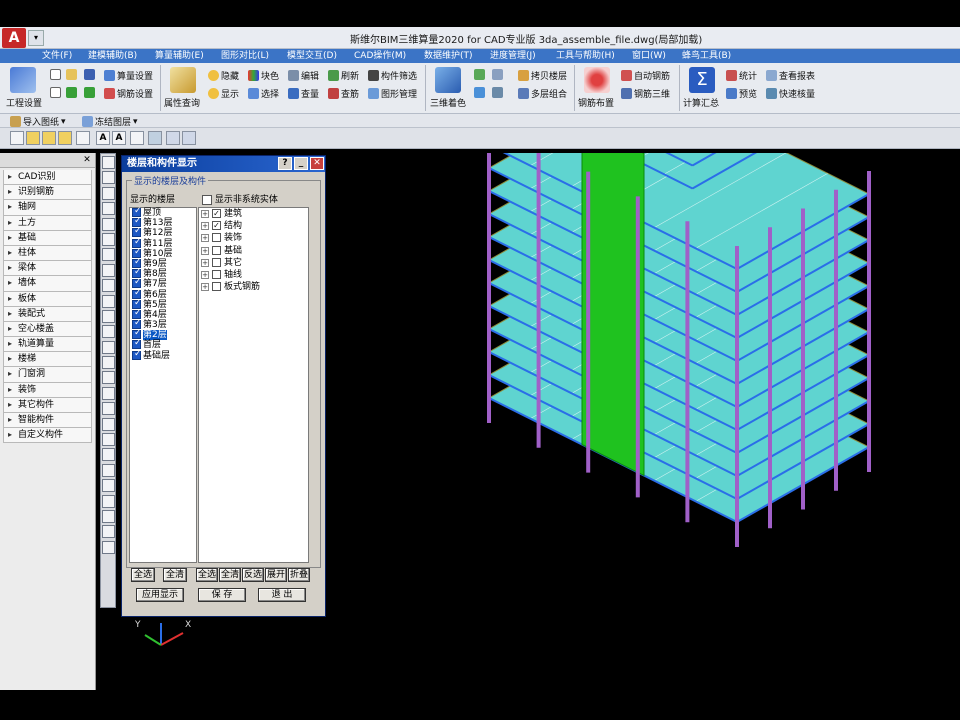 Image resolution: width=960 pixels, height=720 pixels. Describe the element at coordinates (448, 102) in the screenshot. I see `color-3d-button: 三维着色` at that location.